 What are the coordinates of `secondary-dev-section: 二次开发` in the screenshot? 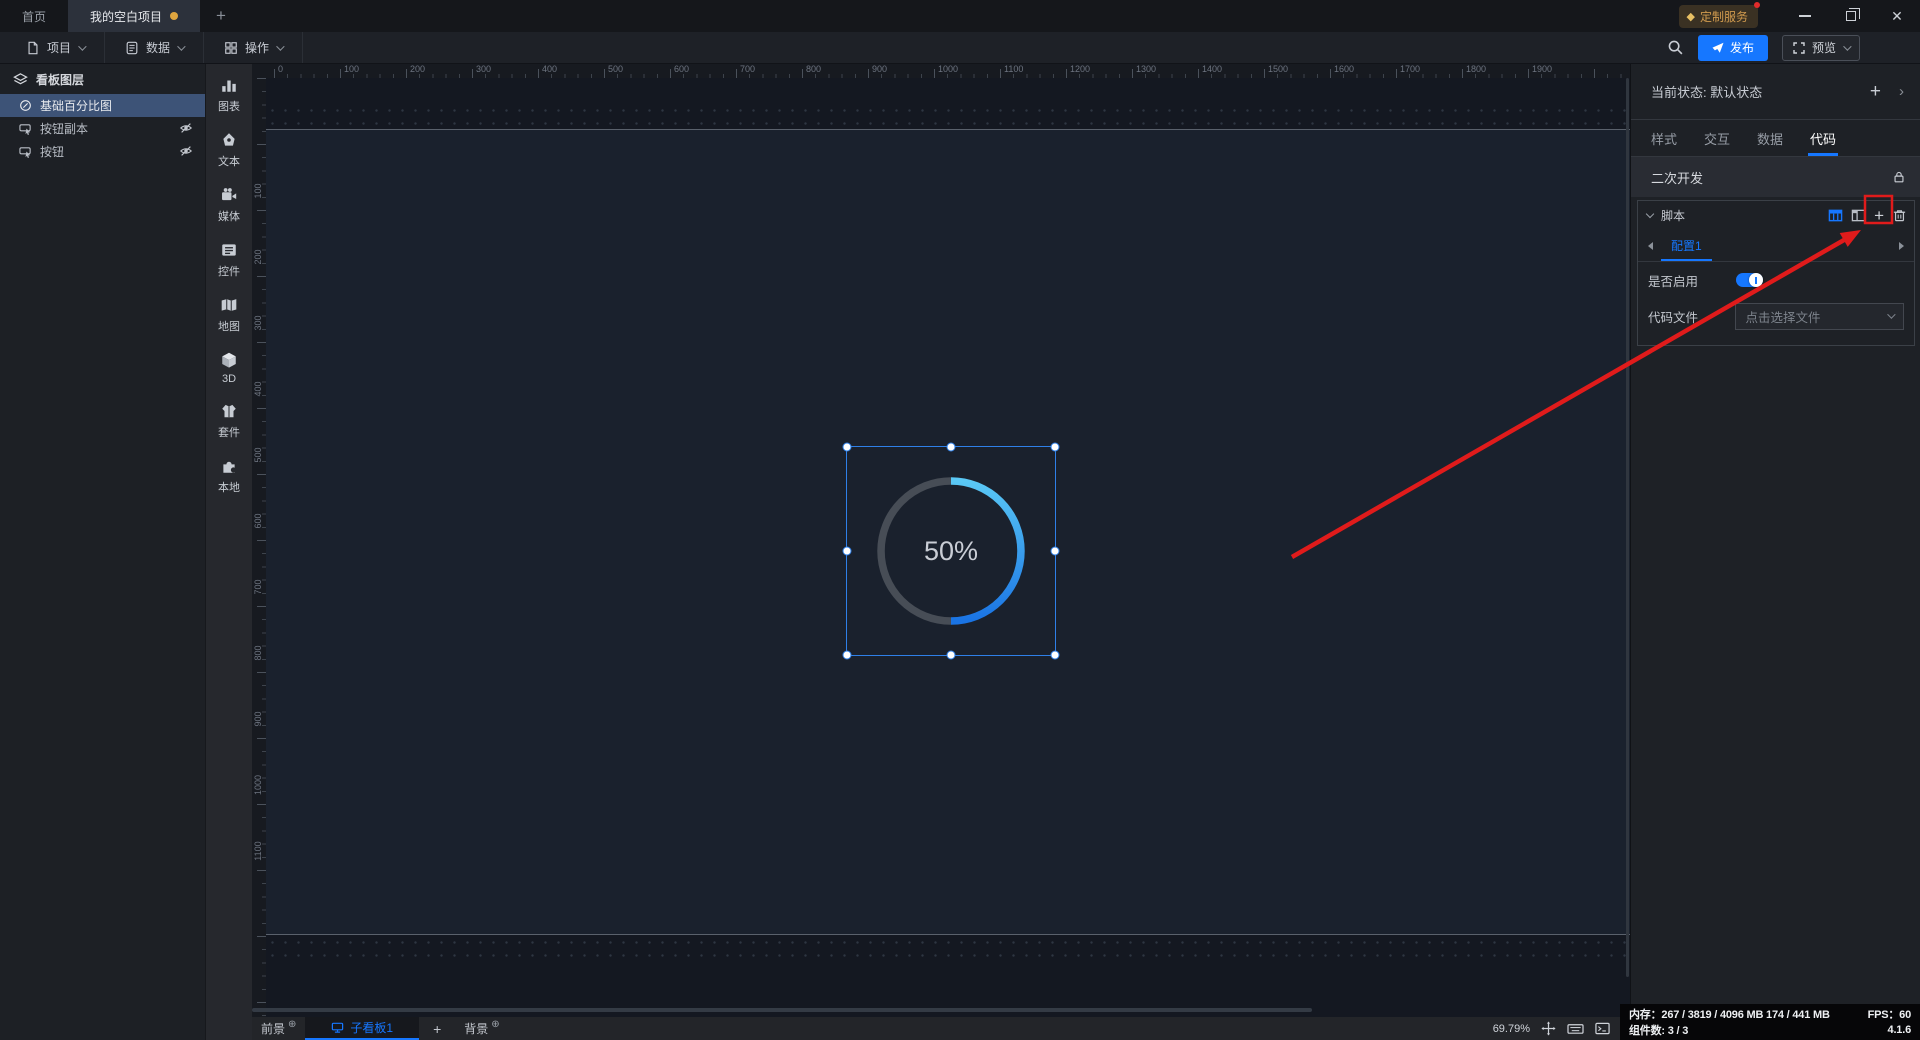 It's located at (1775, 177).